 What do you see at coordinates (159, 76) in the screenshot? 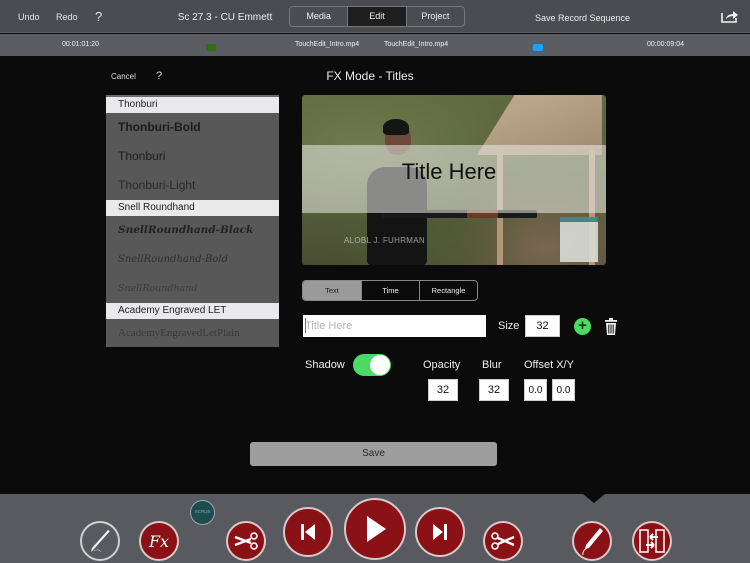
I see `fx-help-button: ?` at bounding box center [159, 76].